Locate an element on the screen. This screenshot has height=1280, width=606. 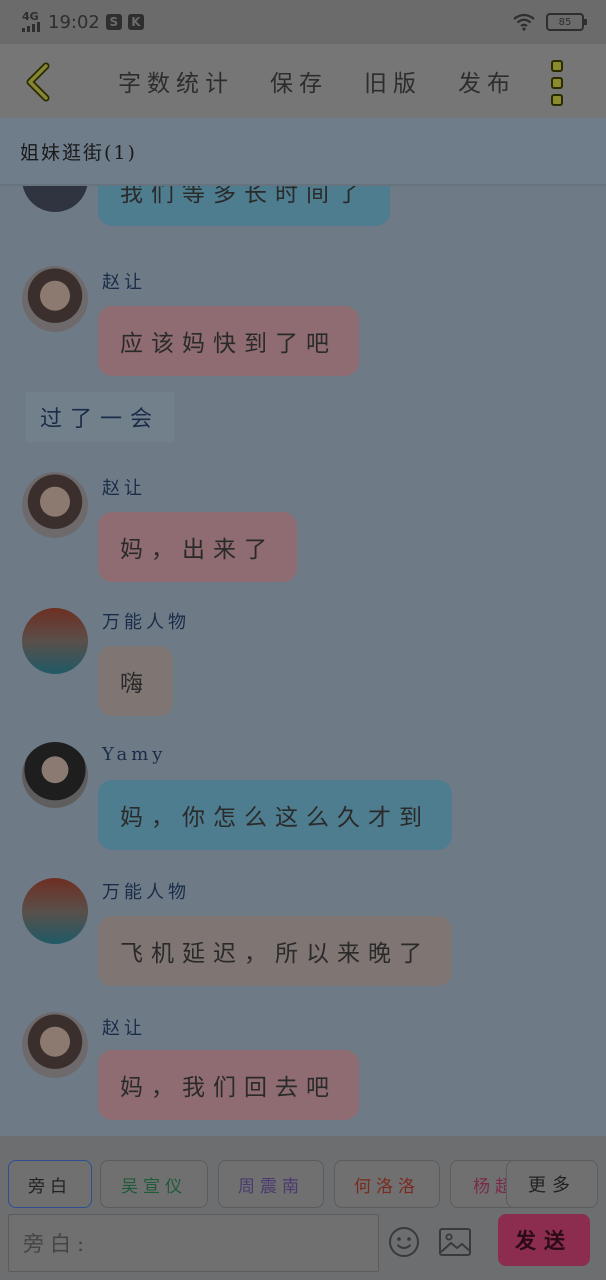
notification-k-icon: K is located at coordinates (135, 22).